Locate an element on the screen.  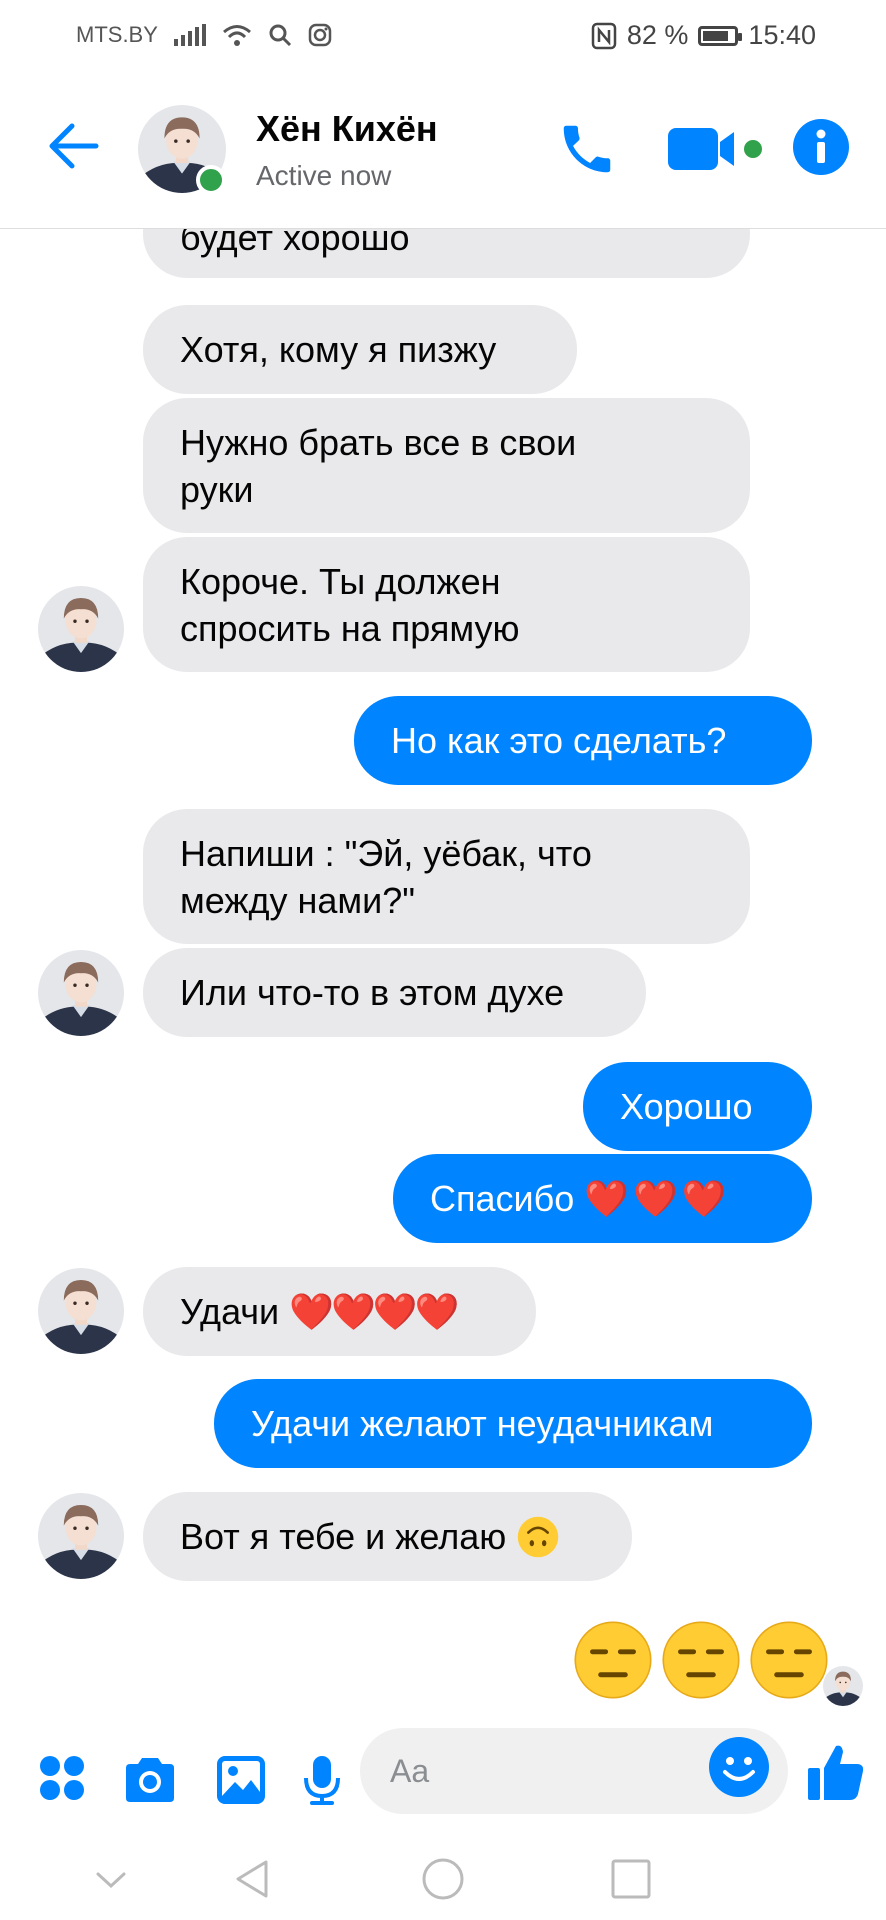
seen-avatar is located at coordinates (843, 1686).